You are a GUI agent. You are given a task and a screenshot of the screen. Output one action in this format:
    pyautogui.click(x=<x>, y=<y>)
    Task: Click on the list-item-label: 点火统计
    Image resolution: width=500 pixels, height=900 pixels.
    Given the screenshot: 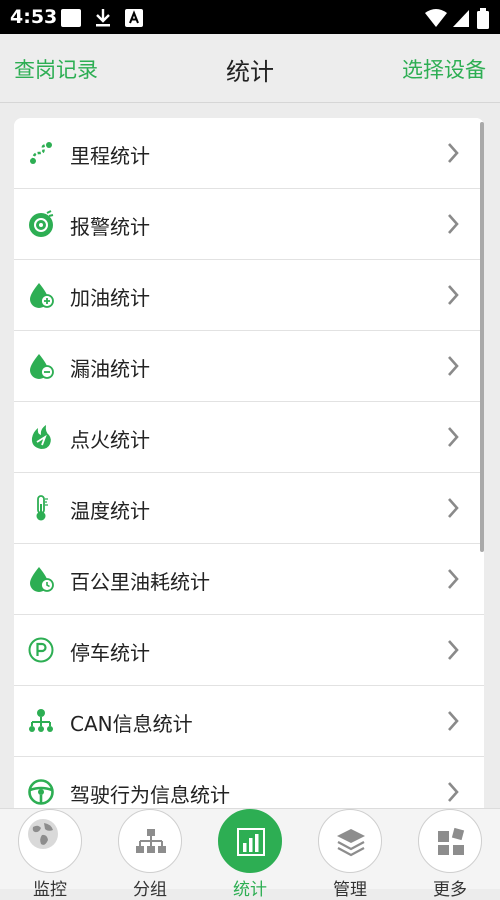 What is the action you would take?
    pyautogui.click(x=110, y=440)
    